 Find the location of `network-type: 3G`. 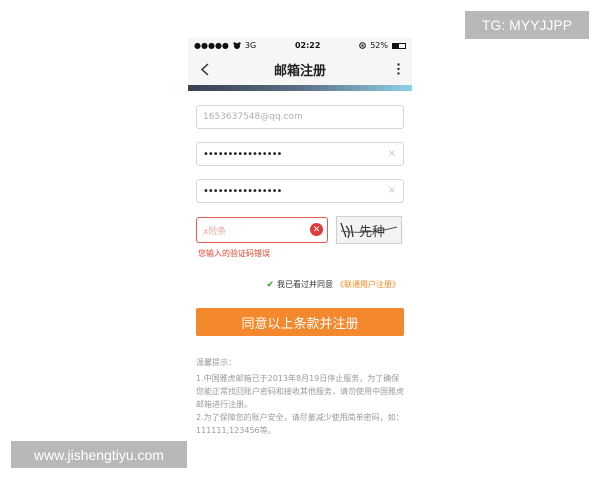

network-type: 3G is located at coordinates (250, 45).